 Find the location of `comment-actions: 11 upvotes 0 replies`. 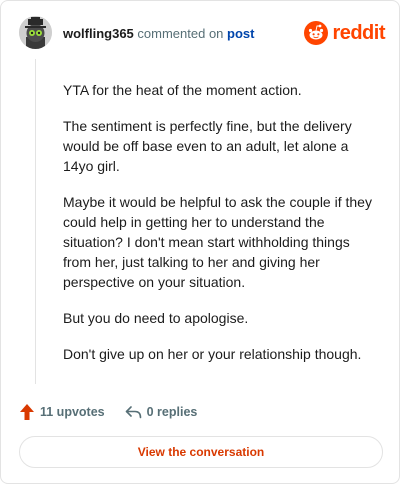

comment-actions: 11 upvotes 0 replies is located at coordinates (108, 412).